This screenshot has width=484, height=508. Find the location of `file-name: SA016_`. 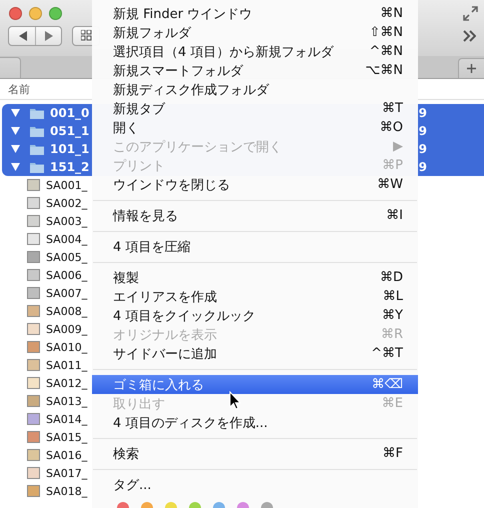

file-name: SA016_ is located at coordinates (67, 455).